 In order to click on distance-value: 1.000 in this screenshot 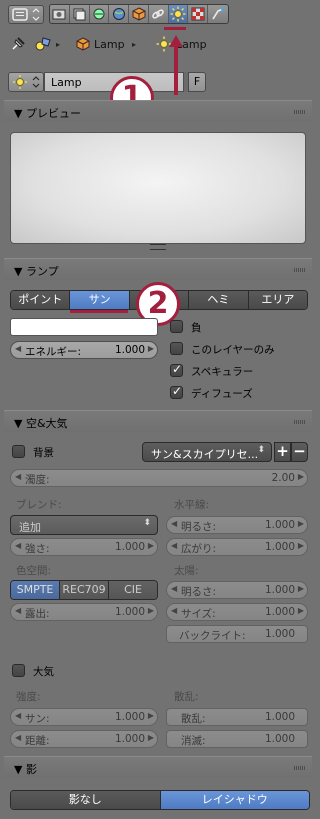, I will do `click(129, 739)`.